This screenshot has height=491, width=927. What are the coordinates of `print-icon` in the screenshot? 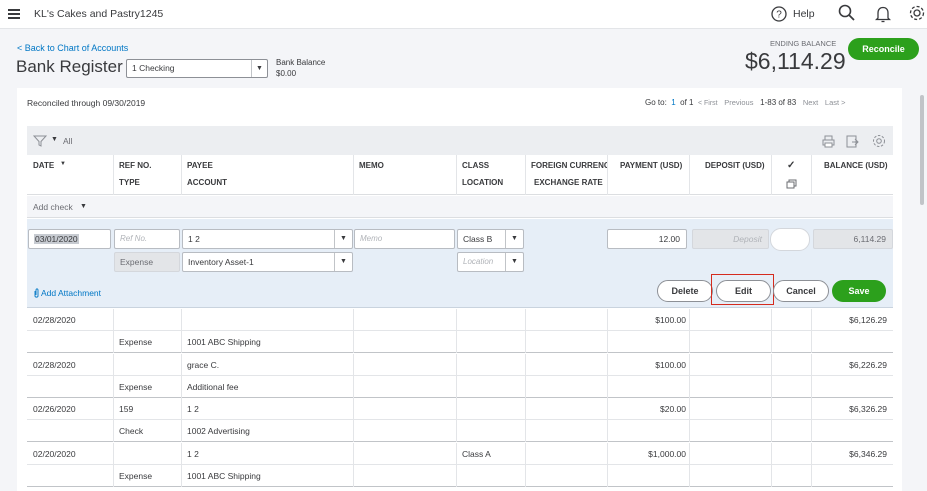 It's located at (828, 141).